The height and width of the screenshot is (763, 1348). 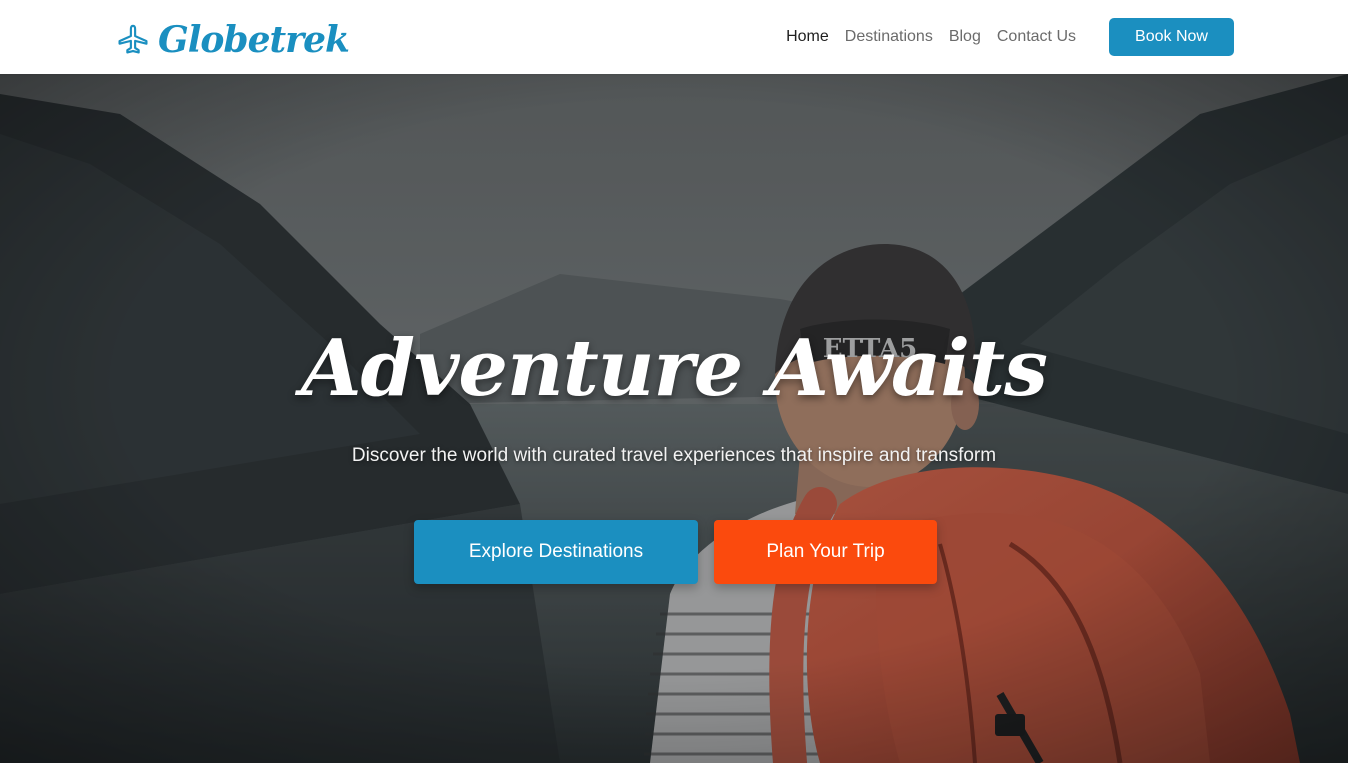 What do you see at coordinates (807, 37) in the screenshot?
I see `nav-link-home: Home` at bounding box center [807, 37].